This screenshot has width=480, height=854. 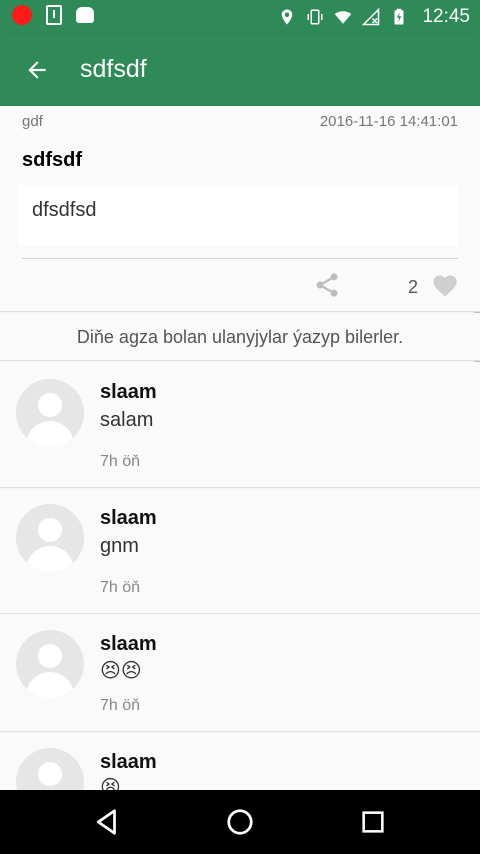 I want to click on post-date: 2016-11-16 14:41:01, so click(x=388, y=121).